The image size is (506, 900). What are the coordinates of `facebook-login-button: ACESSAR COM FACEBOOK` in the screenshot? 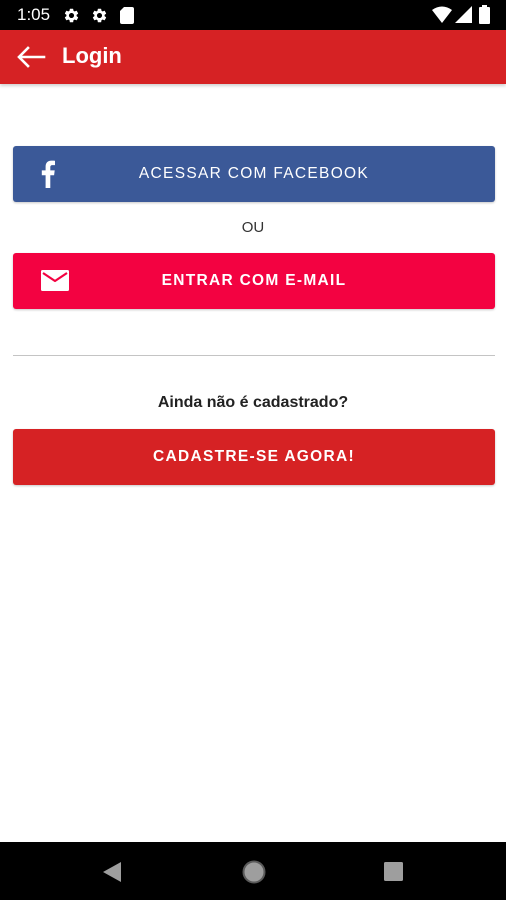 It's located at (254, 174).